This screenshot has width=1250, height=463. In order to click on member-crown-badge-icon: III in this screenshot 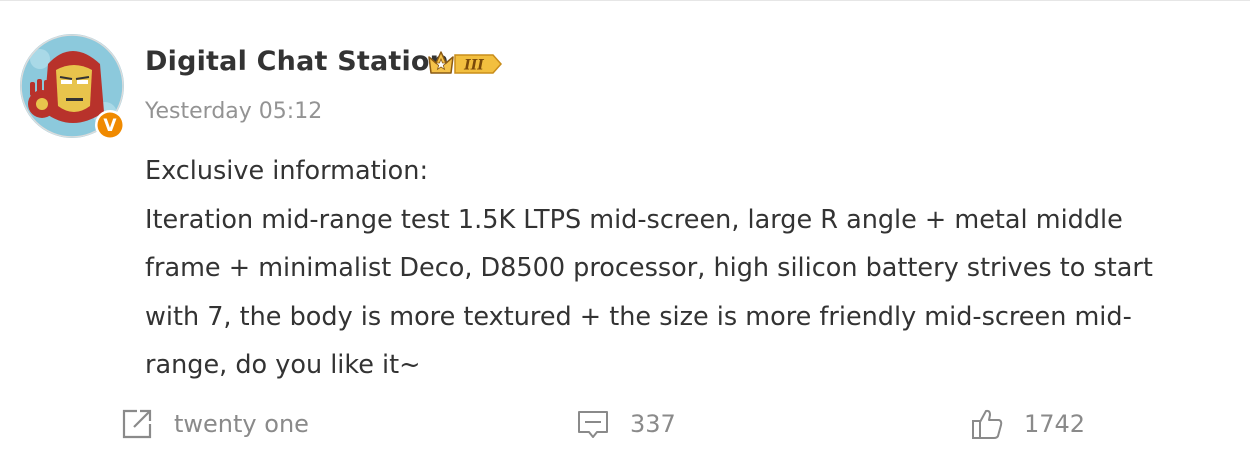, I will do `click(466, 63)`.